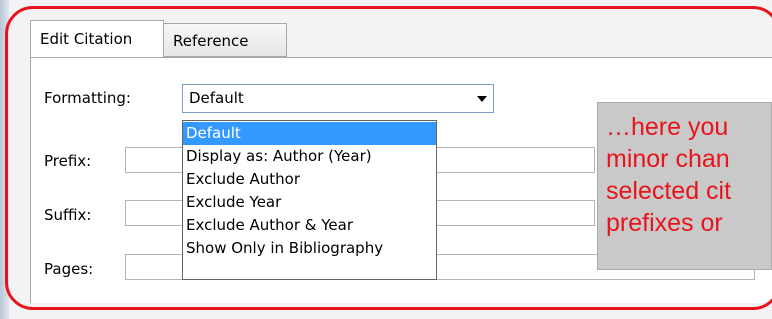 The height and width of the screenshot is (319, 772). What do you see at coordinates (87, 98) in the screenshot?
I see `formatting-label: Formatting:` at bounding box center [87, 98].